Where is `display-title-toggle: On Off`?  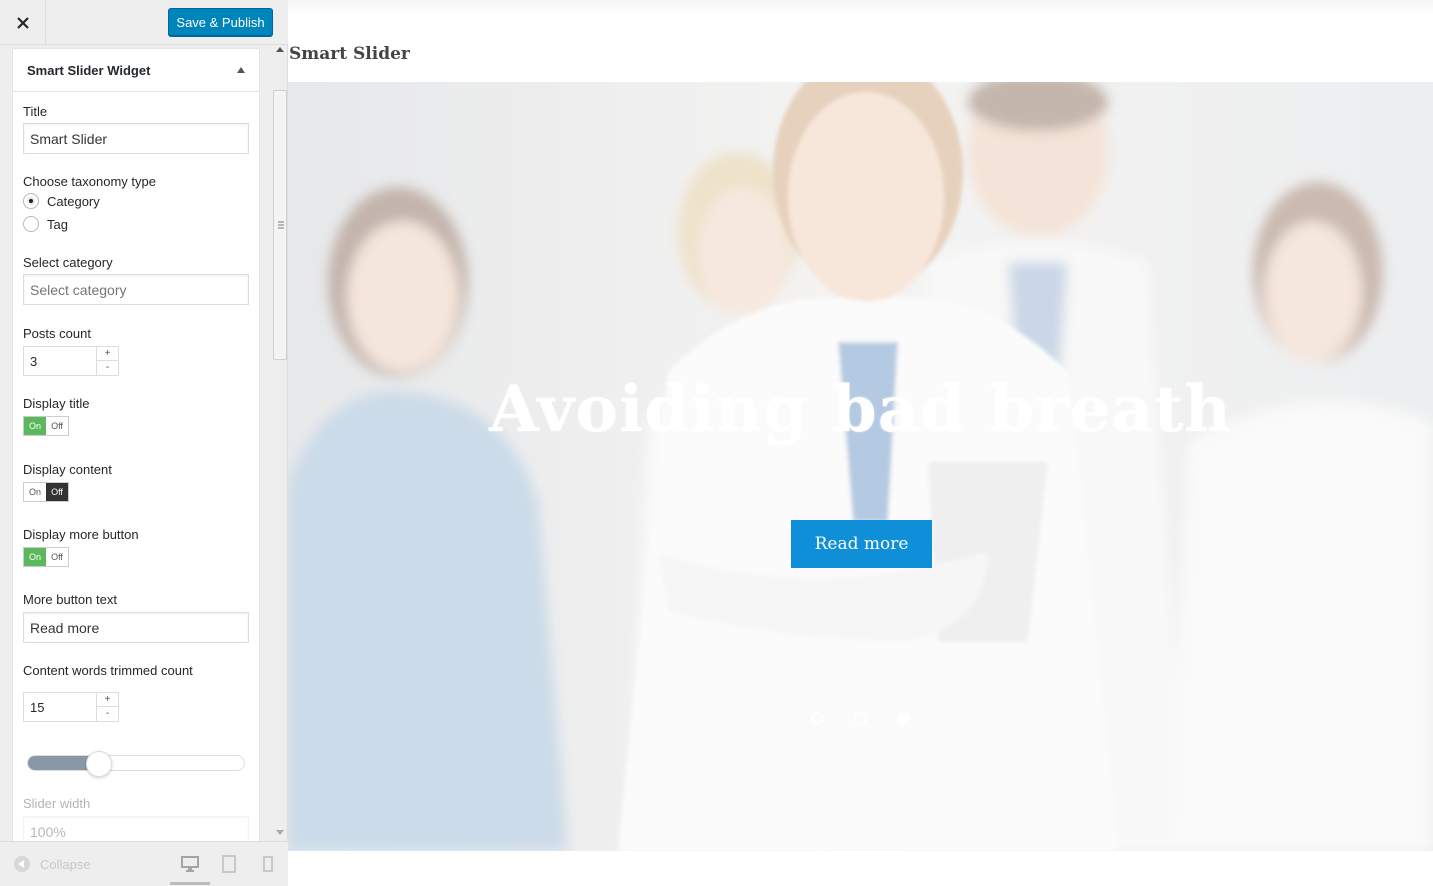 display-title-toggle: On Off is located at coordinates (46, 426).